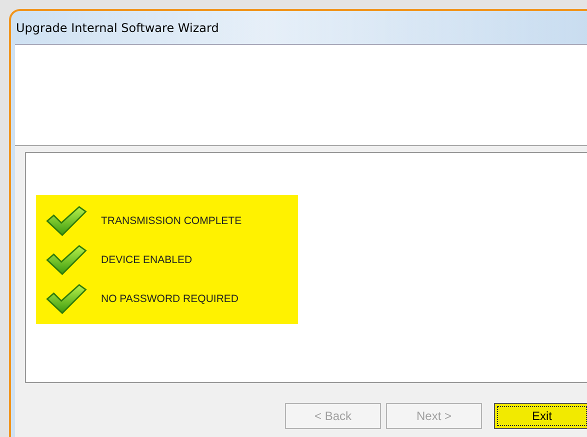 The width and height of the screenshot is (587, 437). Describe the element at coordinates (117, 27) in the screenshot. I see `window-title: Upgrade Internal Software Wizard` at that location.